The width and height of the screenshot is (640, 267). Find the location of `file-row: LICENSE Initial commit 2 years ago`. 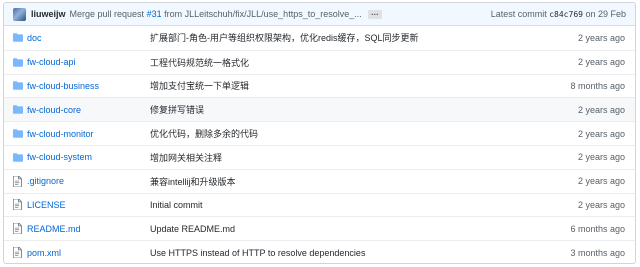

file-row: LICENSE Initial commit 2 years ago is located at coordinates (319, 204).